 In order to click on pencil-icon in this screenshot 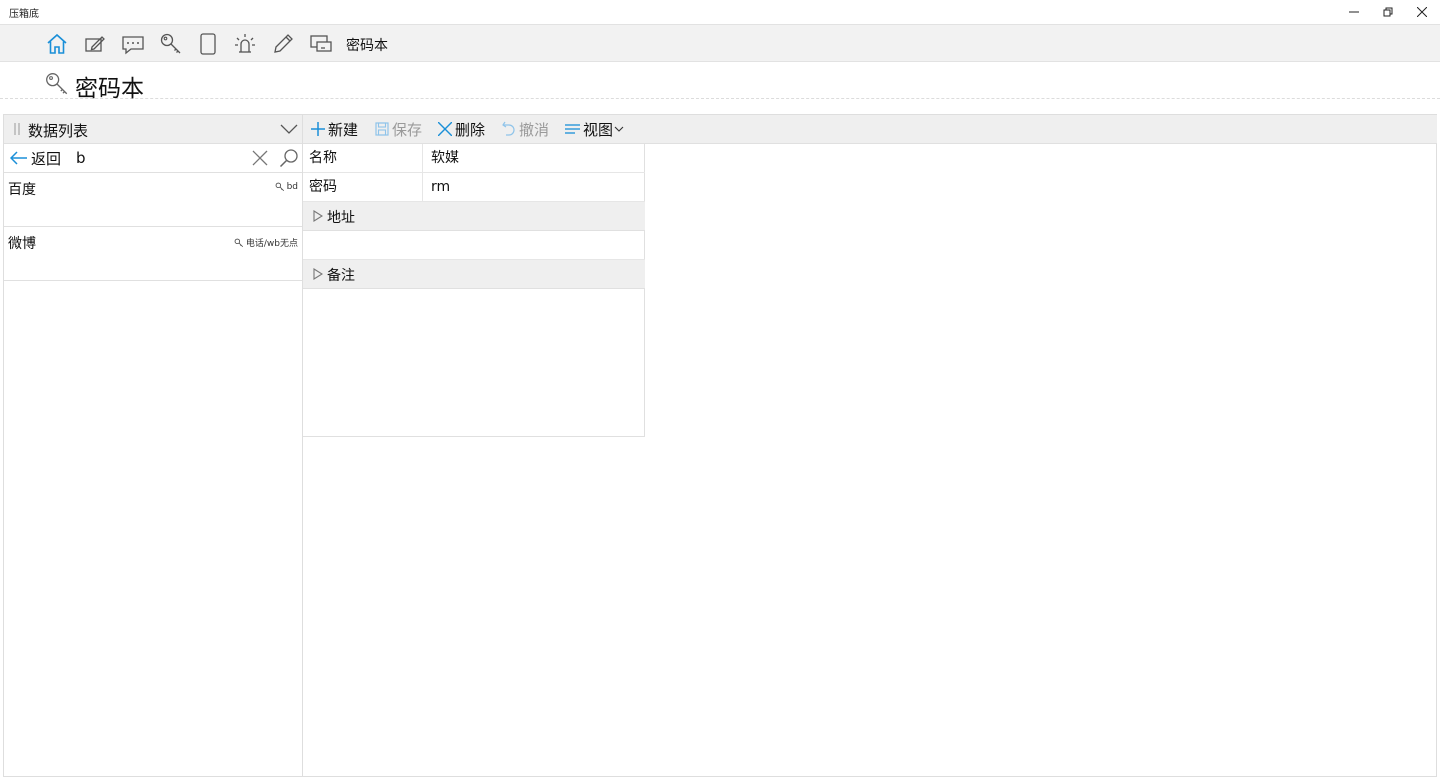, I will do `click(283, 43)`.